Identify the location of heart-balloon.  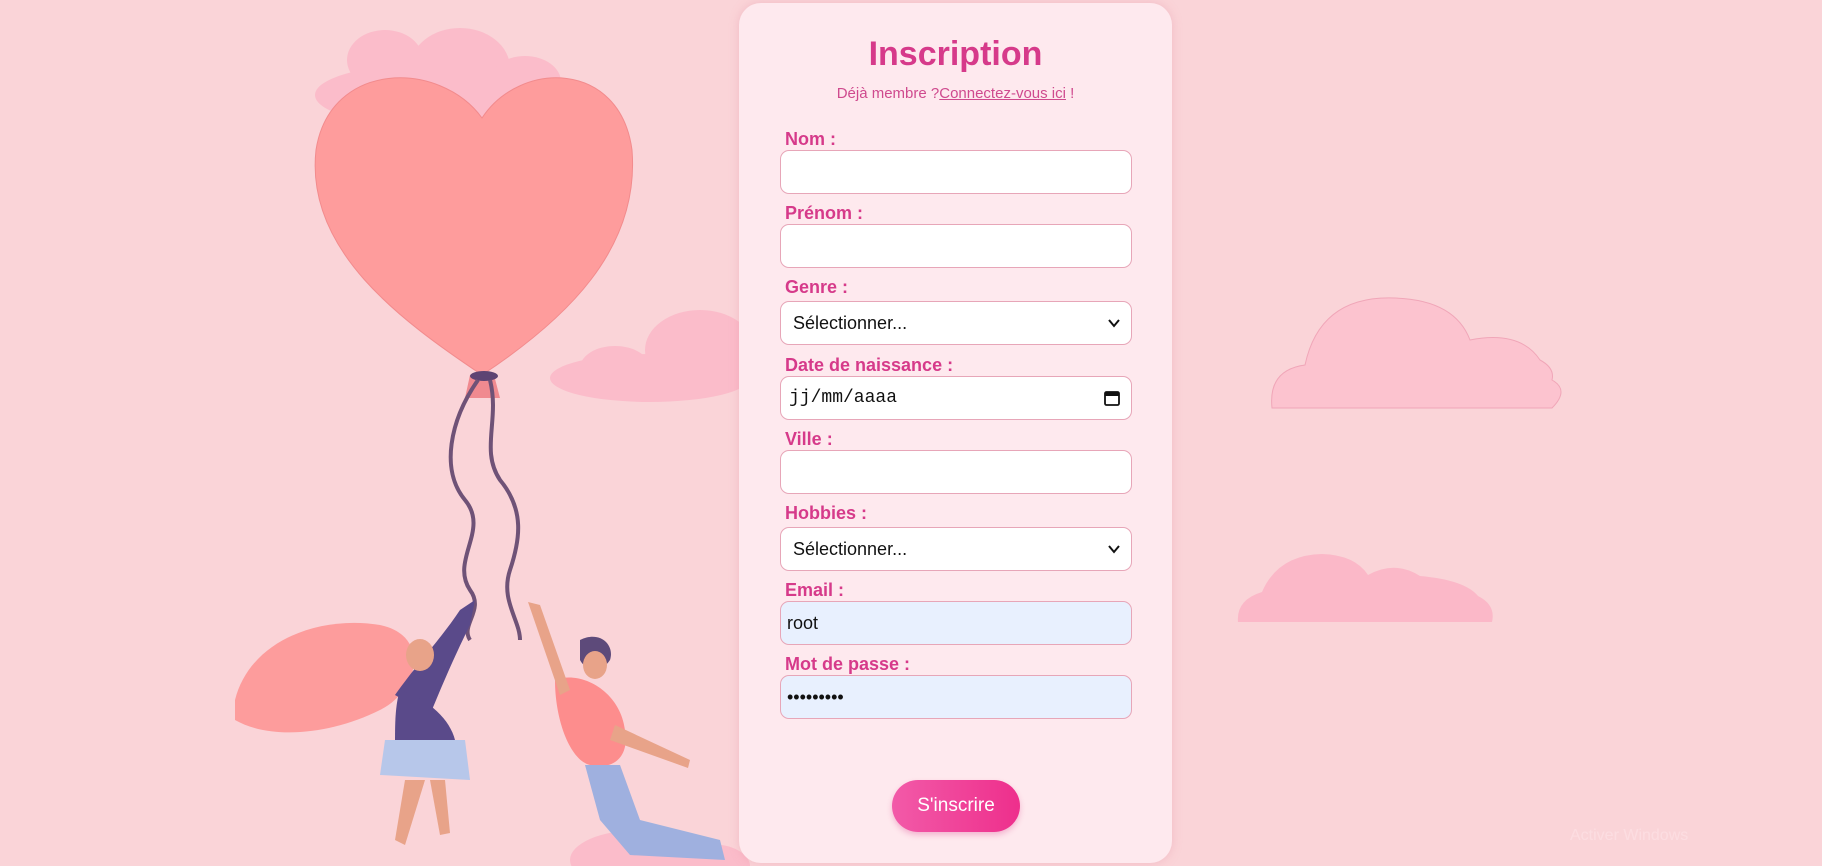
(474, 226).